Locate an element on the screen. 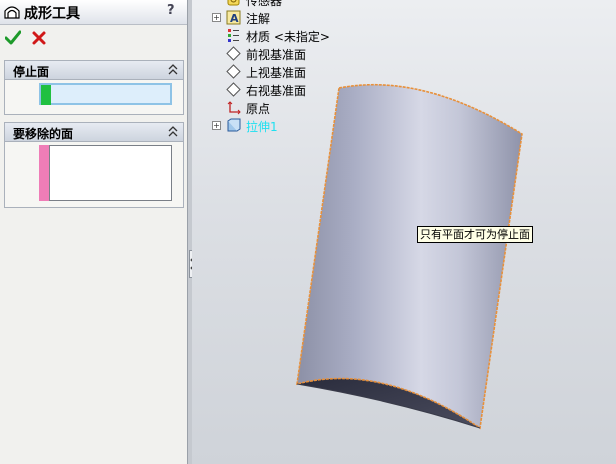  panel-title: 成形工具 is located at coordinates (52, 14).